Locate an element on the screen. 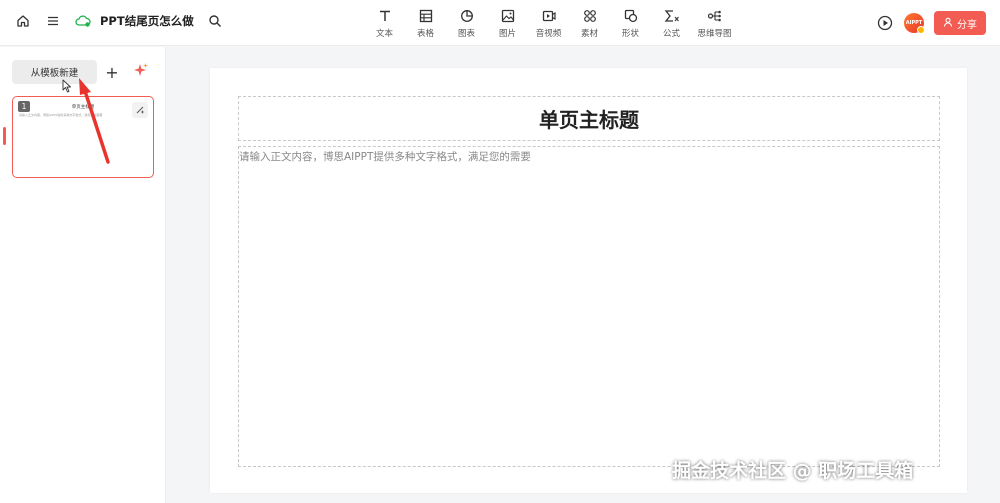 This screenshot has width=1000, height=503. tool-video-label: 音视频 is located at coordinates (548, 34).